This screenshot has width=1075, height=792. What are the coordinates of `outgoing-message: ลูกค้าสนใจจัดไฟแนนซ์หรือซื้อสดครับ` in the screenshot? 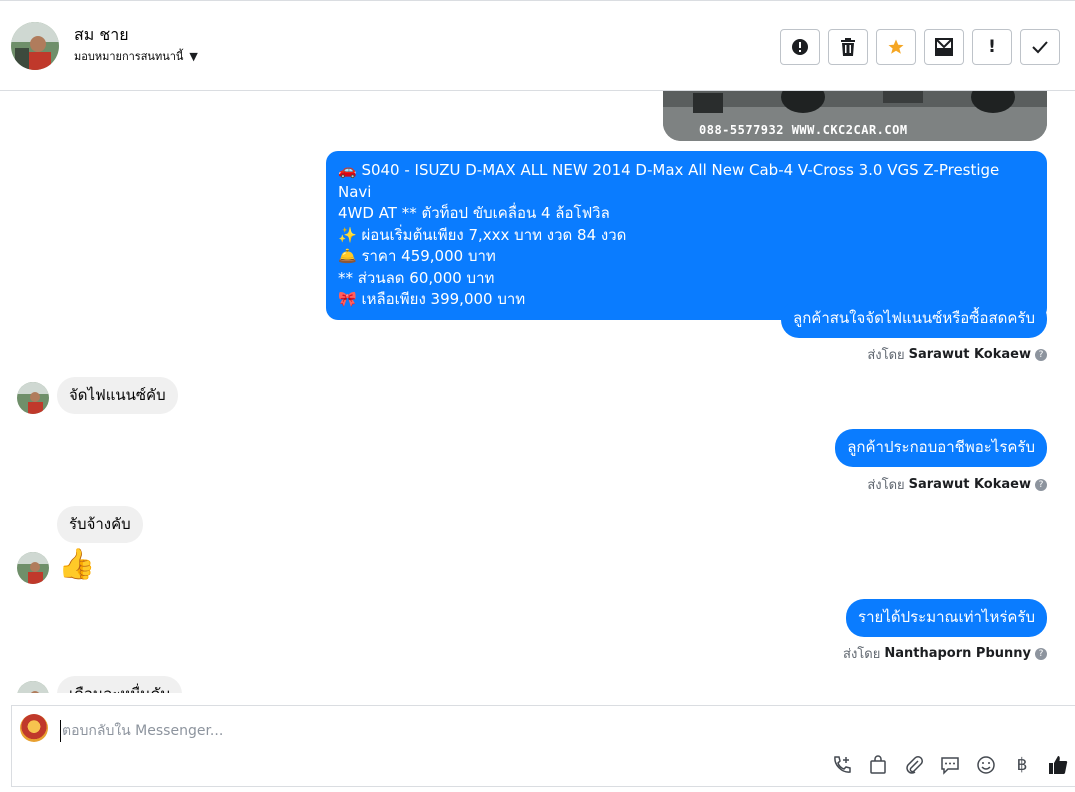 It's located at (914, 319).